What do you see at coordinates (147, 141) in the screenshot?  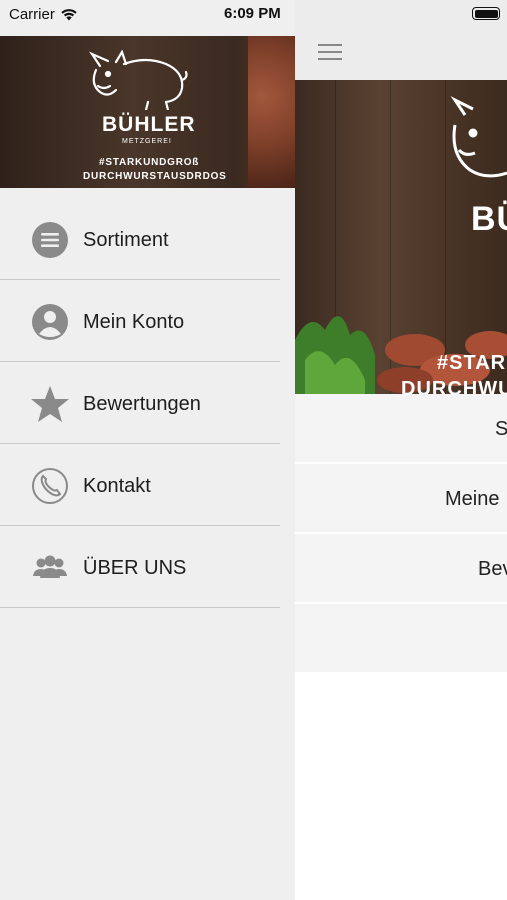 I see `brand-subtitle: METZGEREI` at bounding box center [147, 141].